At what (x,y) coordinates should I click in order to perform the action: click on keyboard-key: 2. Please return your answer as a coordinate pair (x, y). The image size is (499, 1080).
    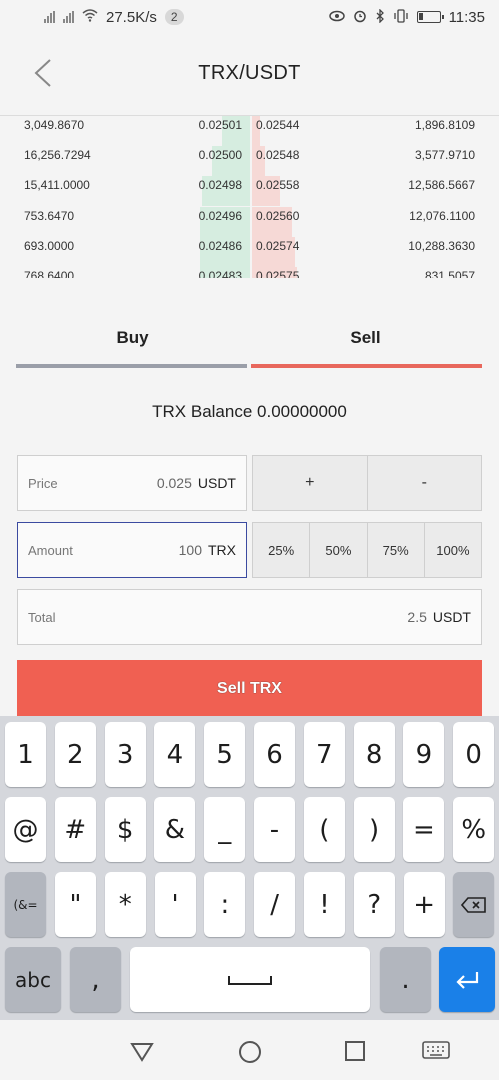
    Looking at the image, I should click on (75, 754).